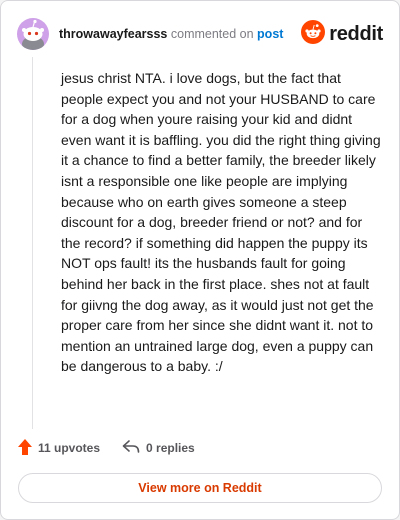 Image resolution: width=400 pixels, height=520 pixels. What do you see at coordinates (69, 448) in the screenshot?
I see `upvote-count: 11 upvotes` at bounding box center [69, 448].